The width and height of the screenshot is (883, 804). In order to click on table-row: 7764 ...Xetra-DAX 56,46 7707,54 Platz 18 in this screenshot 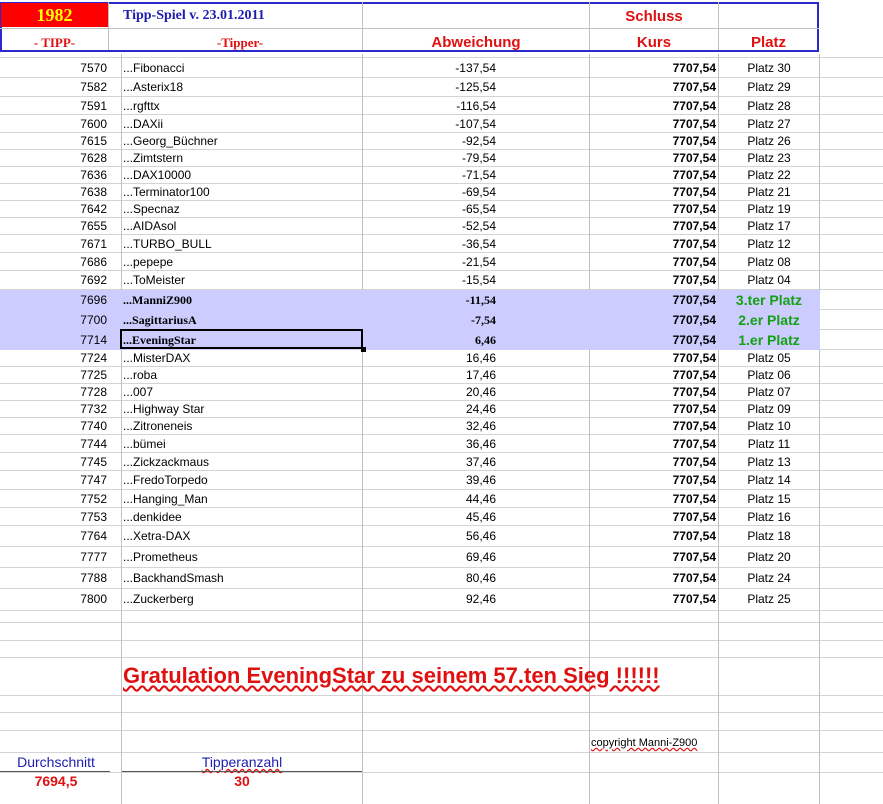, I will do `click(410, 536)`.